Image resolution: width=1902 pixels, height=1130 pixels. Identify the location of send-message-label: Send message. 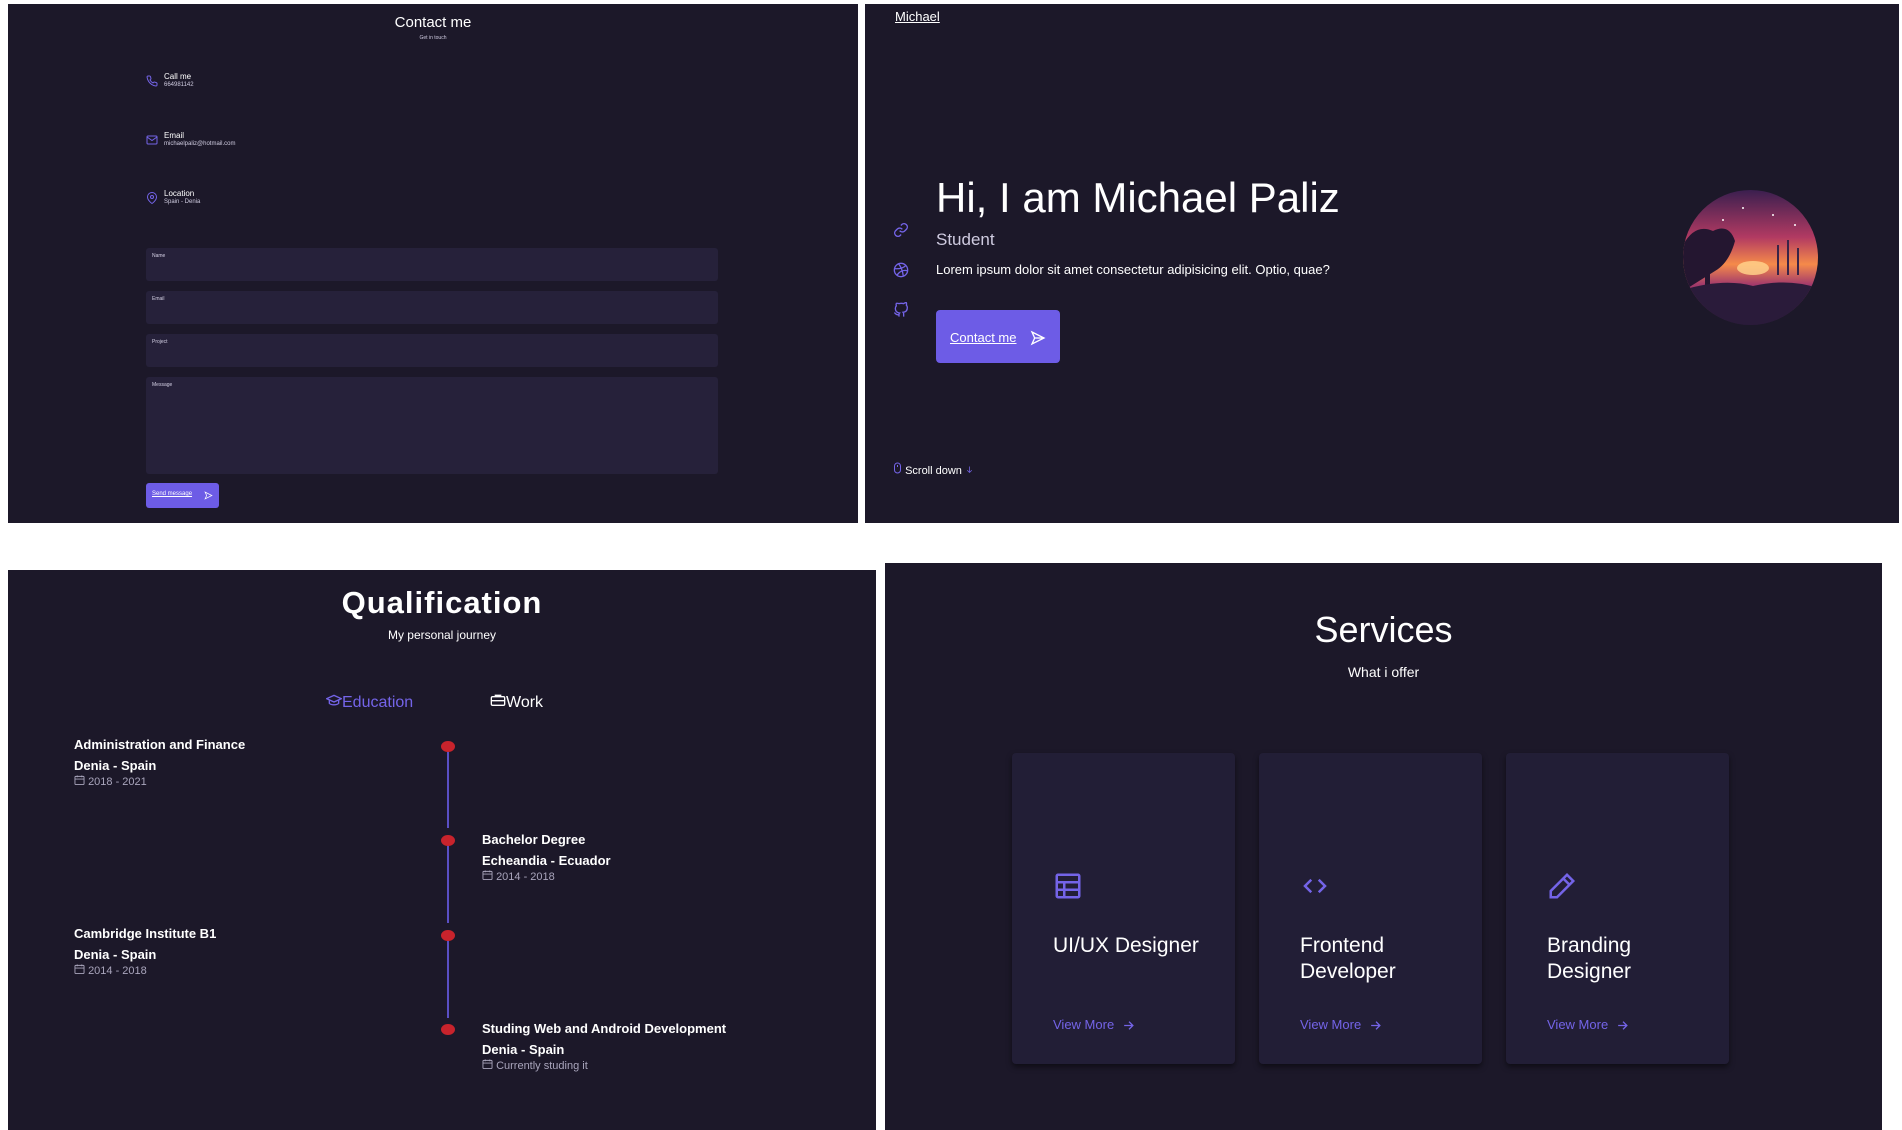
(172, 494).